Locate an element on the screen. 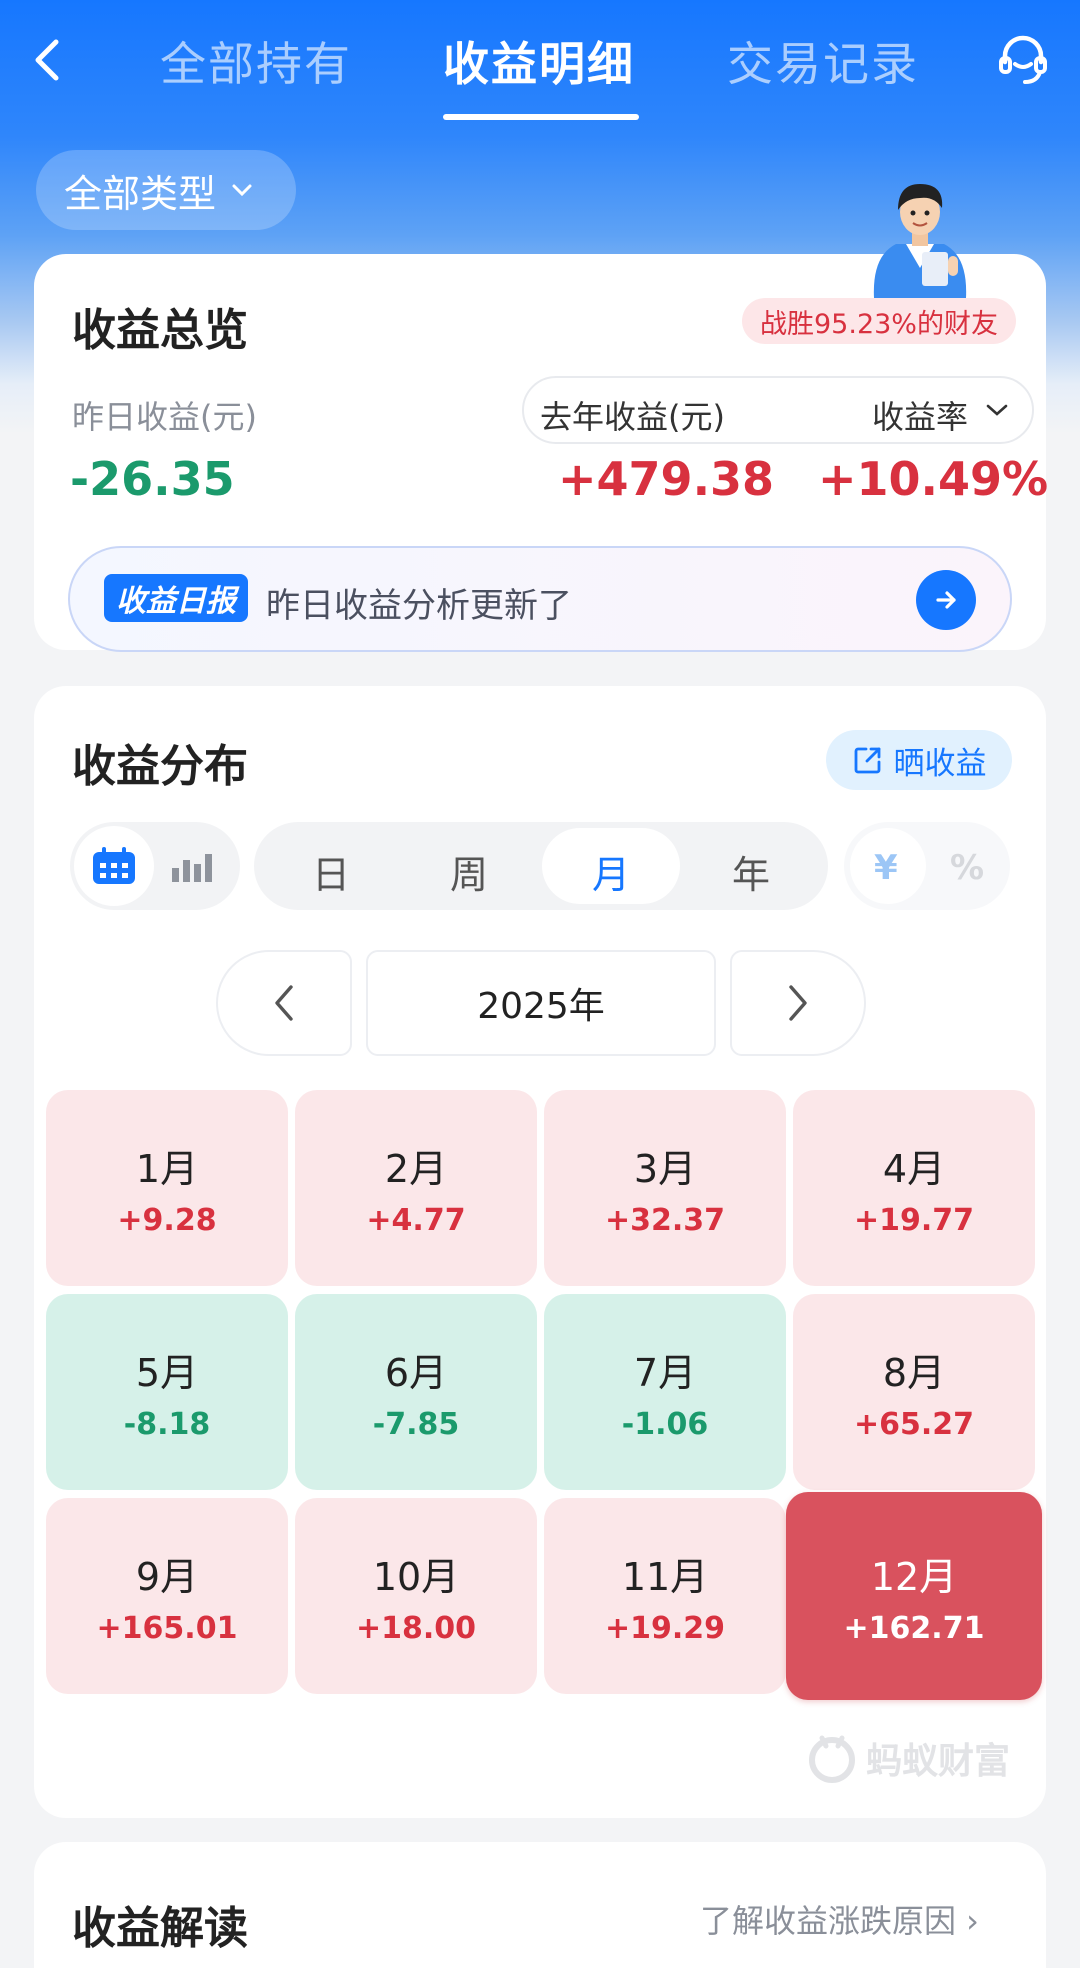 The height and width of the screenshot is (1968, 1080). daily-report-arrow-button is located at coordinates (946, 600).